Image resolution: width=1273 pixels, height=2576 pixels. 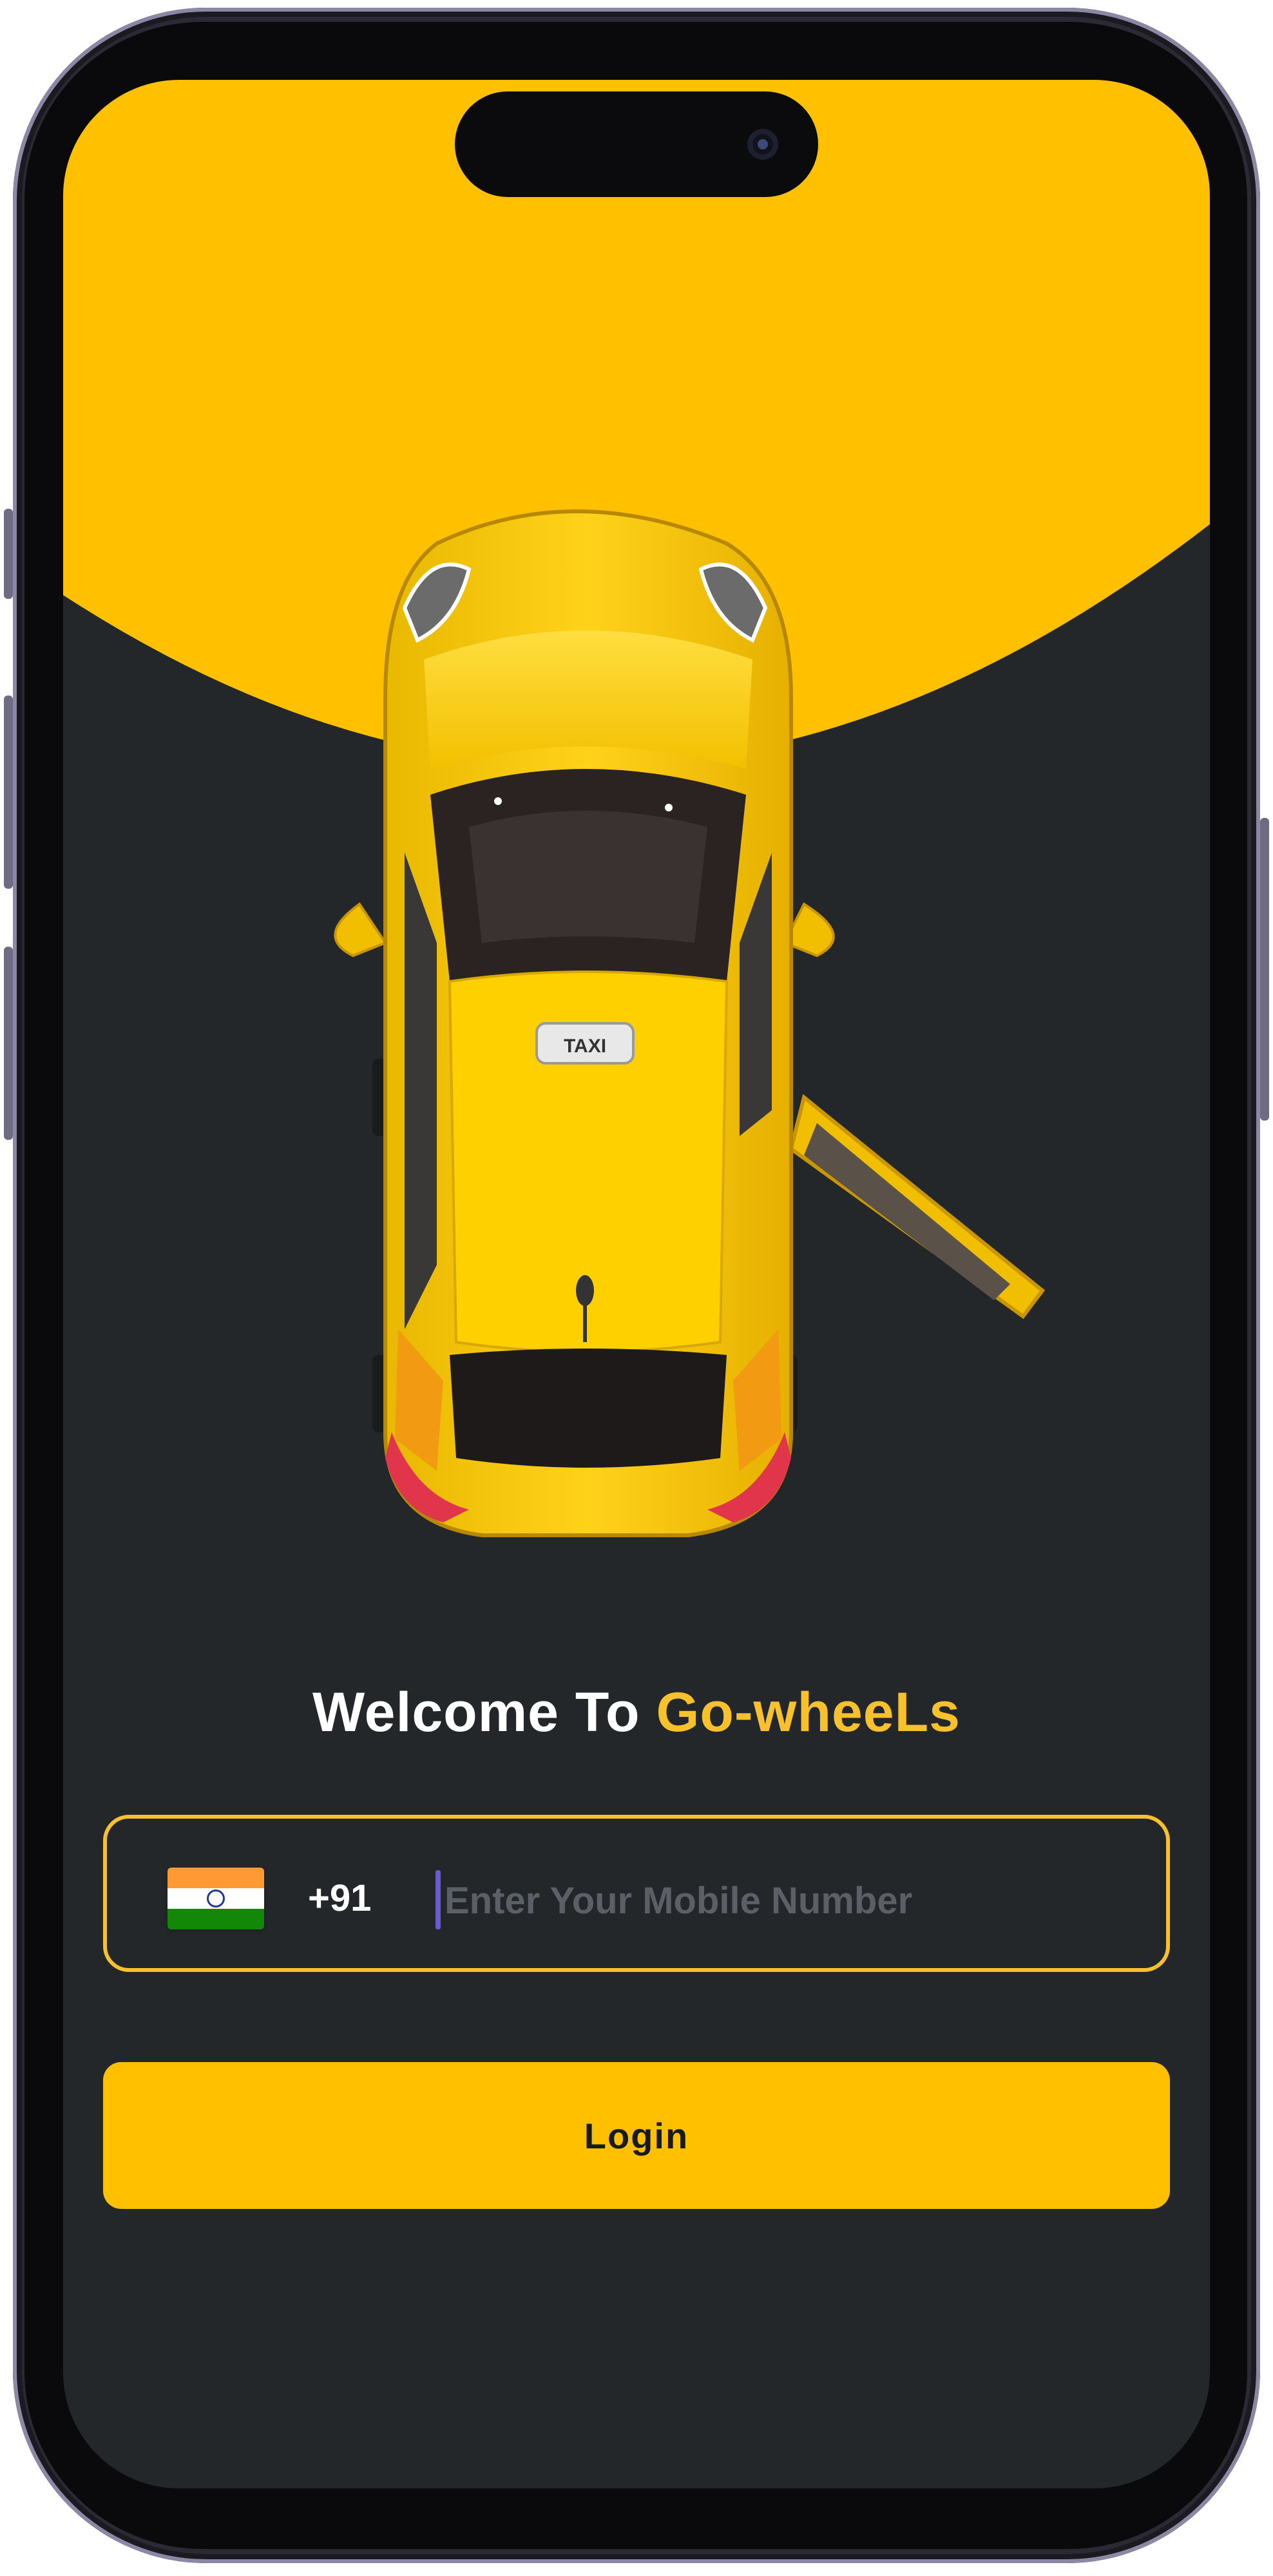 I want to click on mobile-number-field: +91, so click(x=636, y=1894).